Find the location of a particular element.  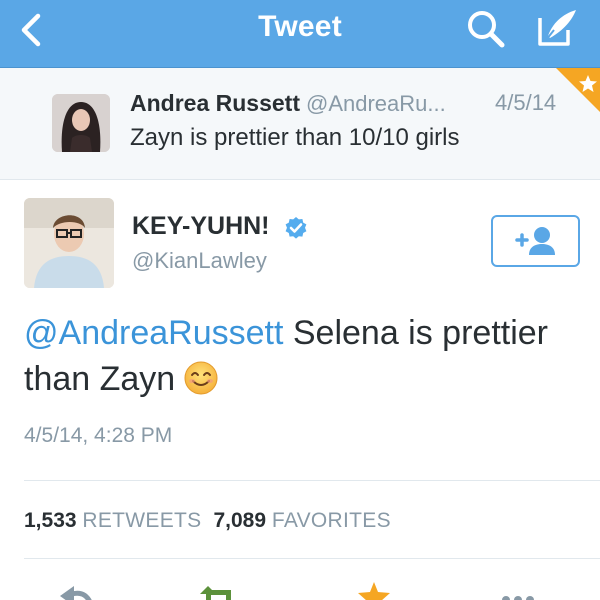

add-user-icon is located at coordinates (535, 241).